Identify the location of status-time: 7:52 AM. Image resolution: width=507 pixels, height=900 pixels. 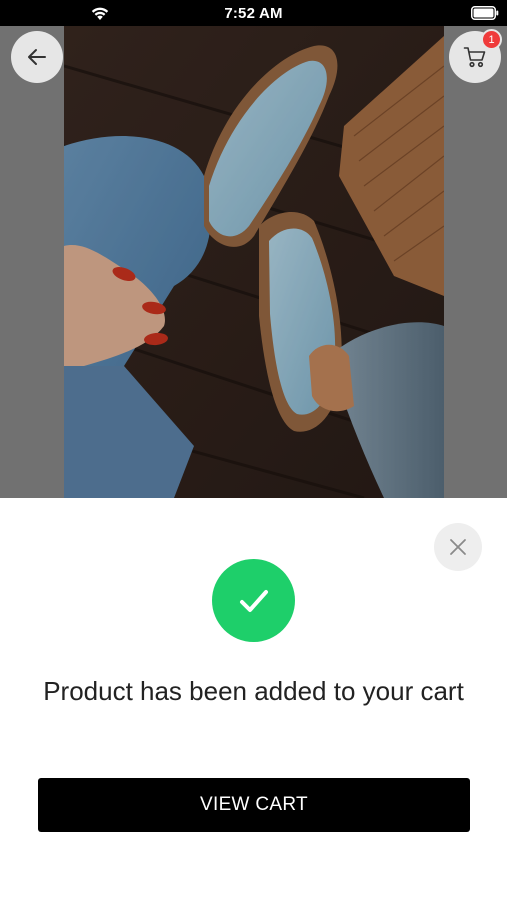
(253, 13).